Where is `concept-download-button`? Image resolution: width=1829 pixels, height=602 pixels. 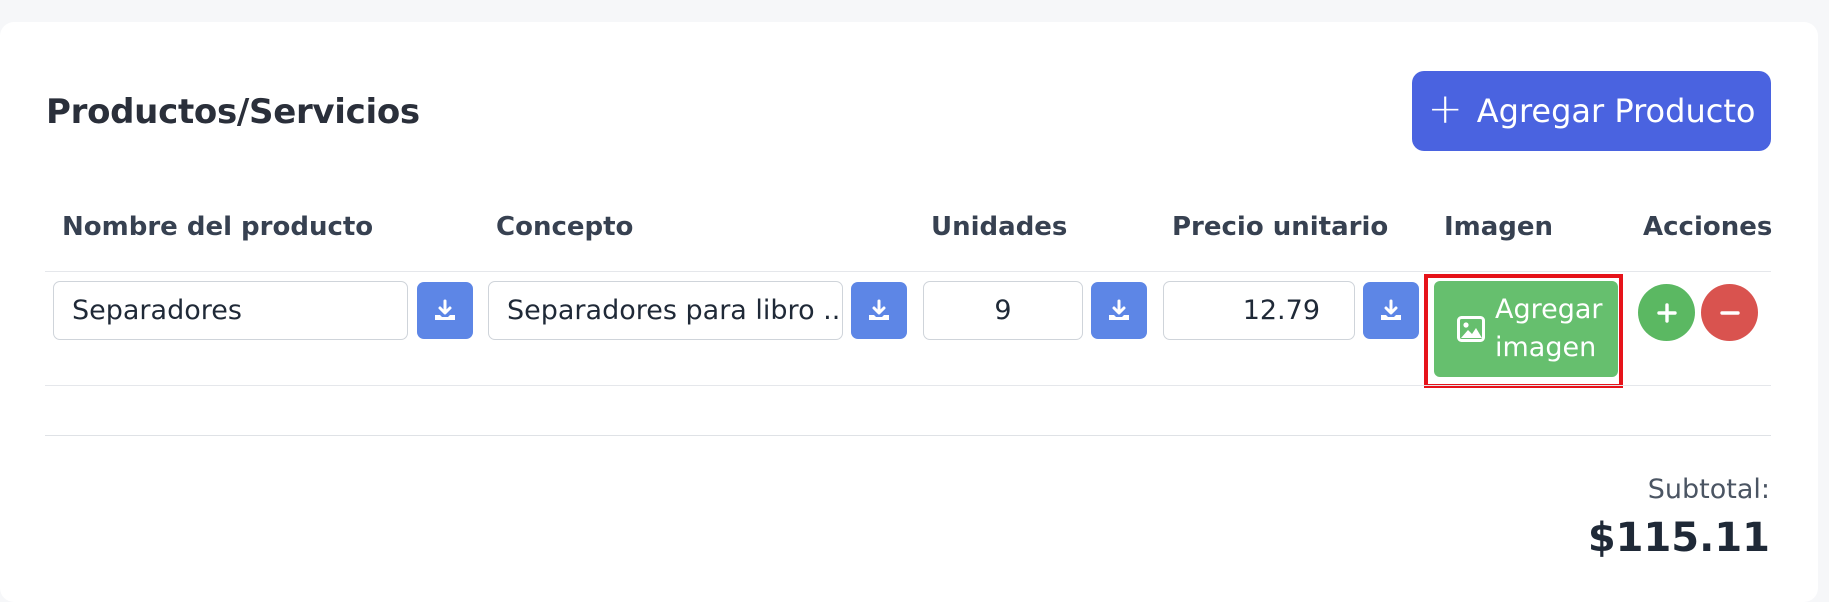
concept-download-button is located at coordinates (879, 310).